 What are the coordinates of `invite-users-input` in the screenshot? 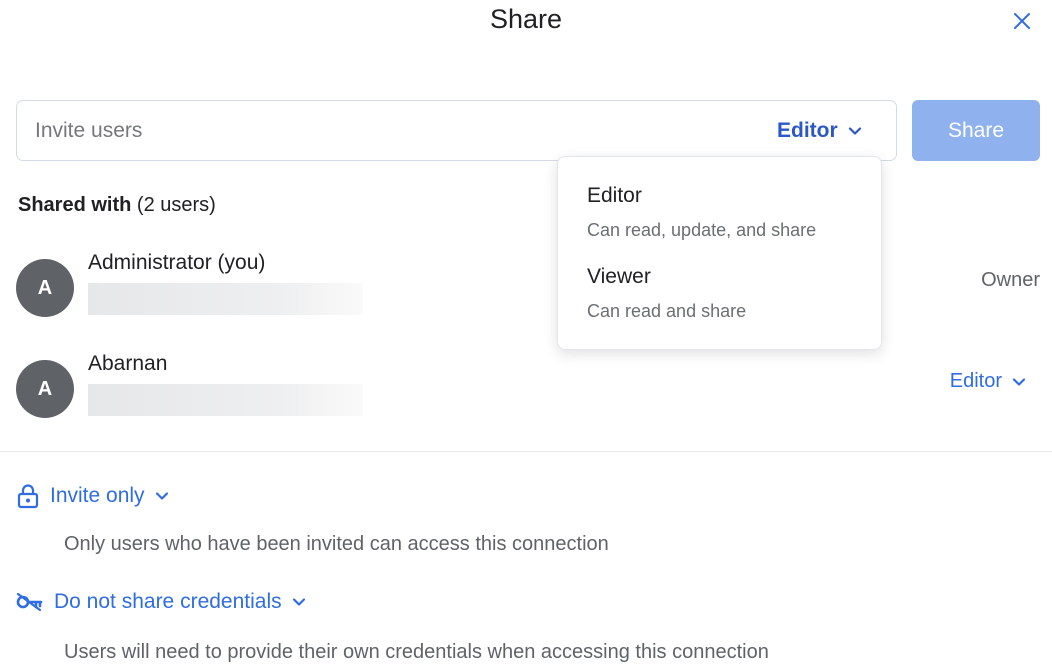 It's located at (385, 130).